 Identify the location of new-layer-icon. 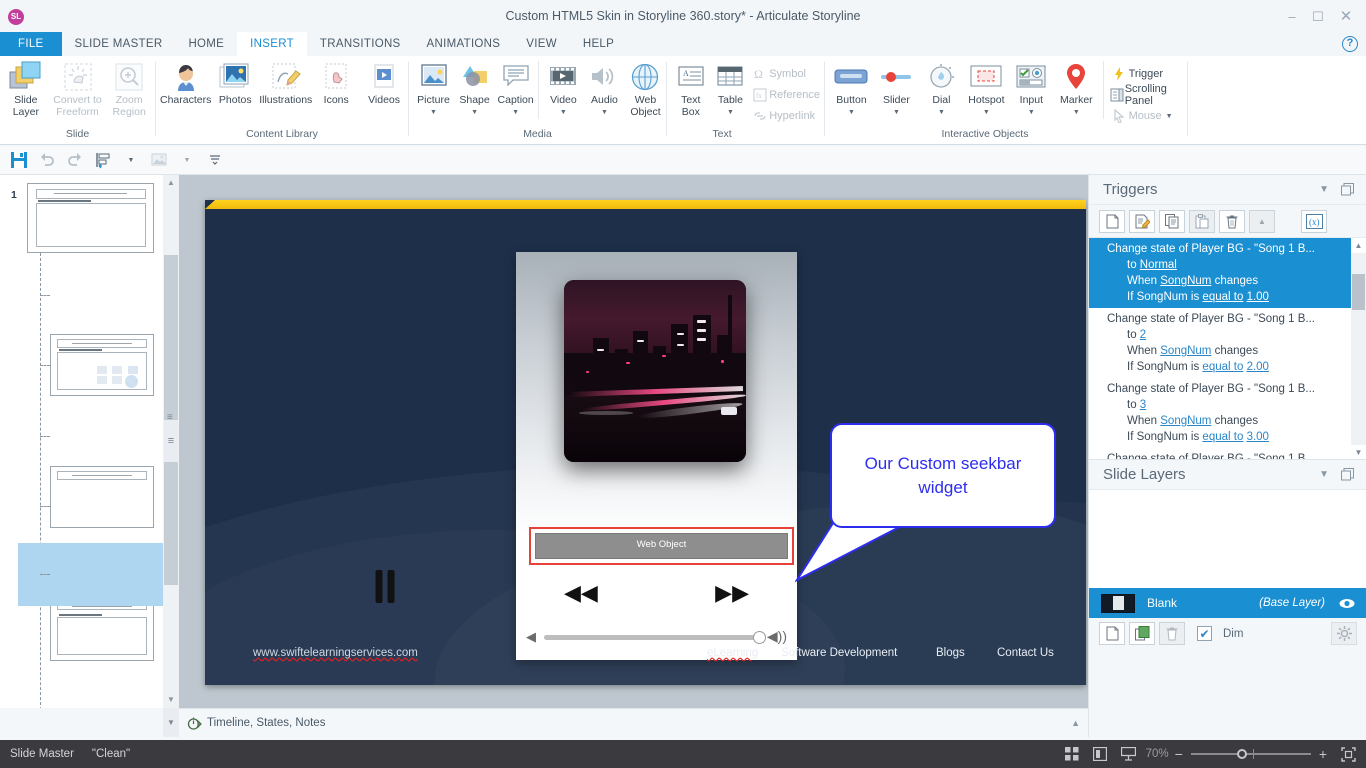
(1112, 633).